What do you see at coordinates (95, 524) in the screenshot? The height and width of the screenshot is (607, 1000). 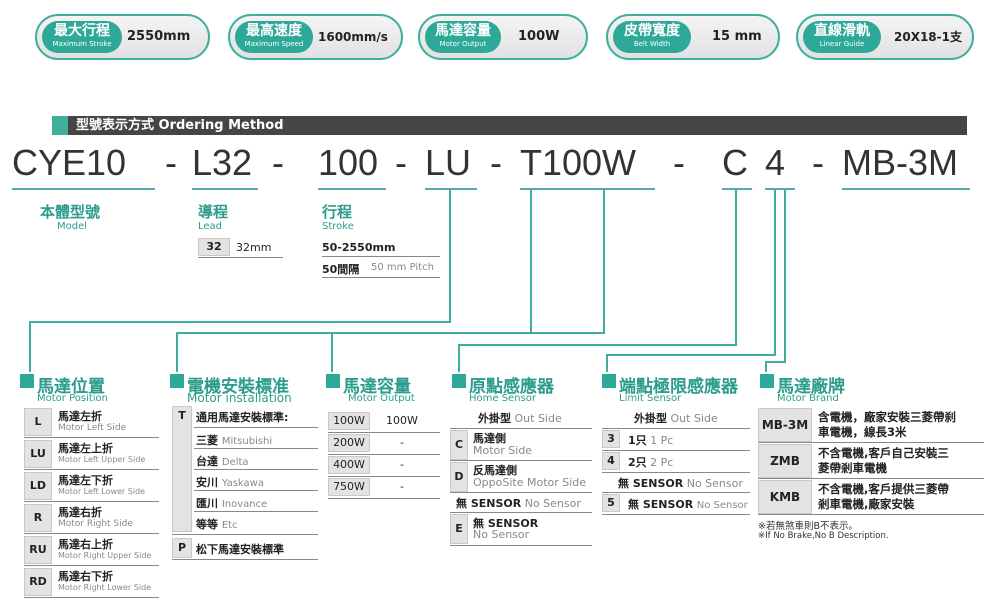 I see `row-en: Motor Right Side` at bounding box center [95, 524].